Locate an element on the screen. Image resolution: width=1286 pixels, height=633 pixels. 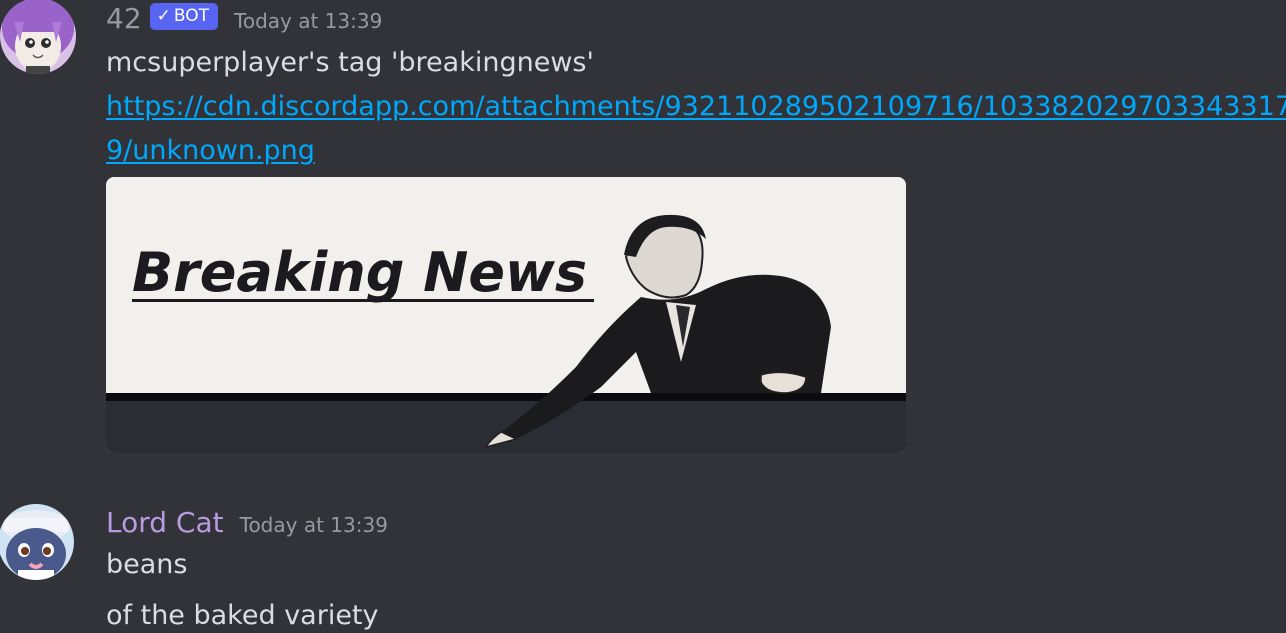
username: Lord Cat is located at coordinates (165, 523).